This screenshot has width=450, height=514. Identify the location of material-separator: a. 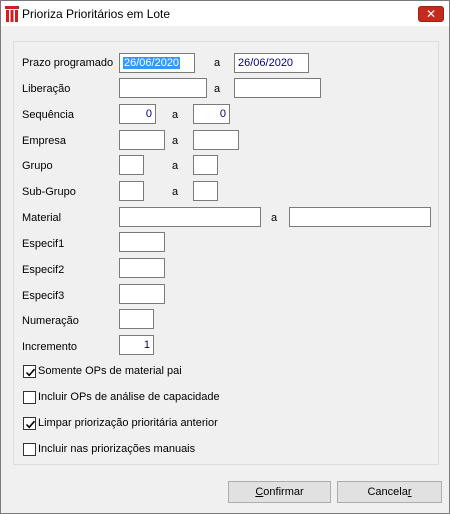
(274, 218).